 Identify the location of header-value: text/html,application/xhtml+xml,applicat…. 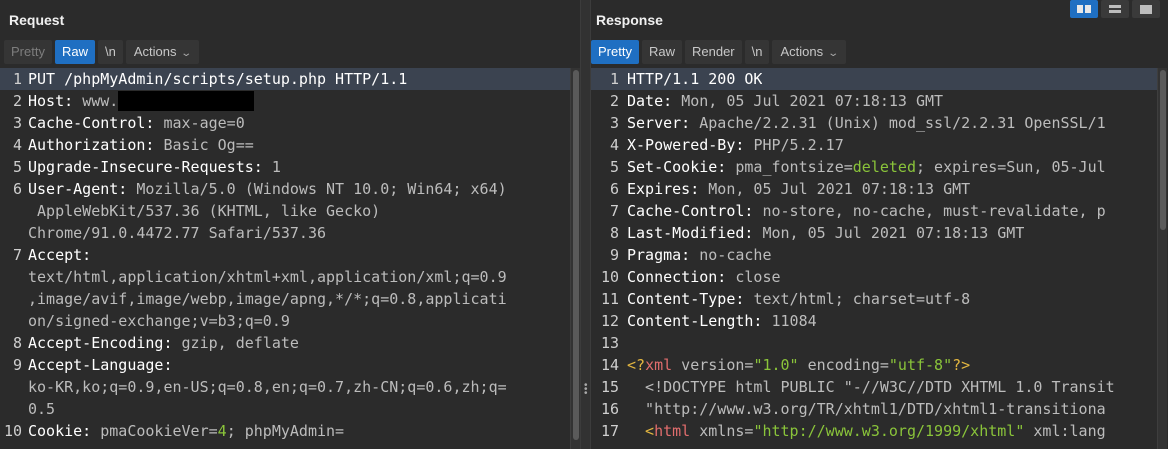
(267, 277).